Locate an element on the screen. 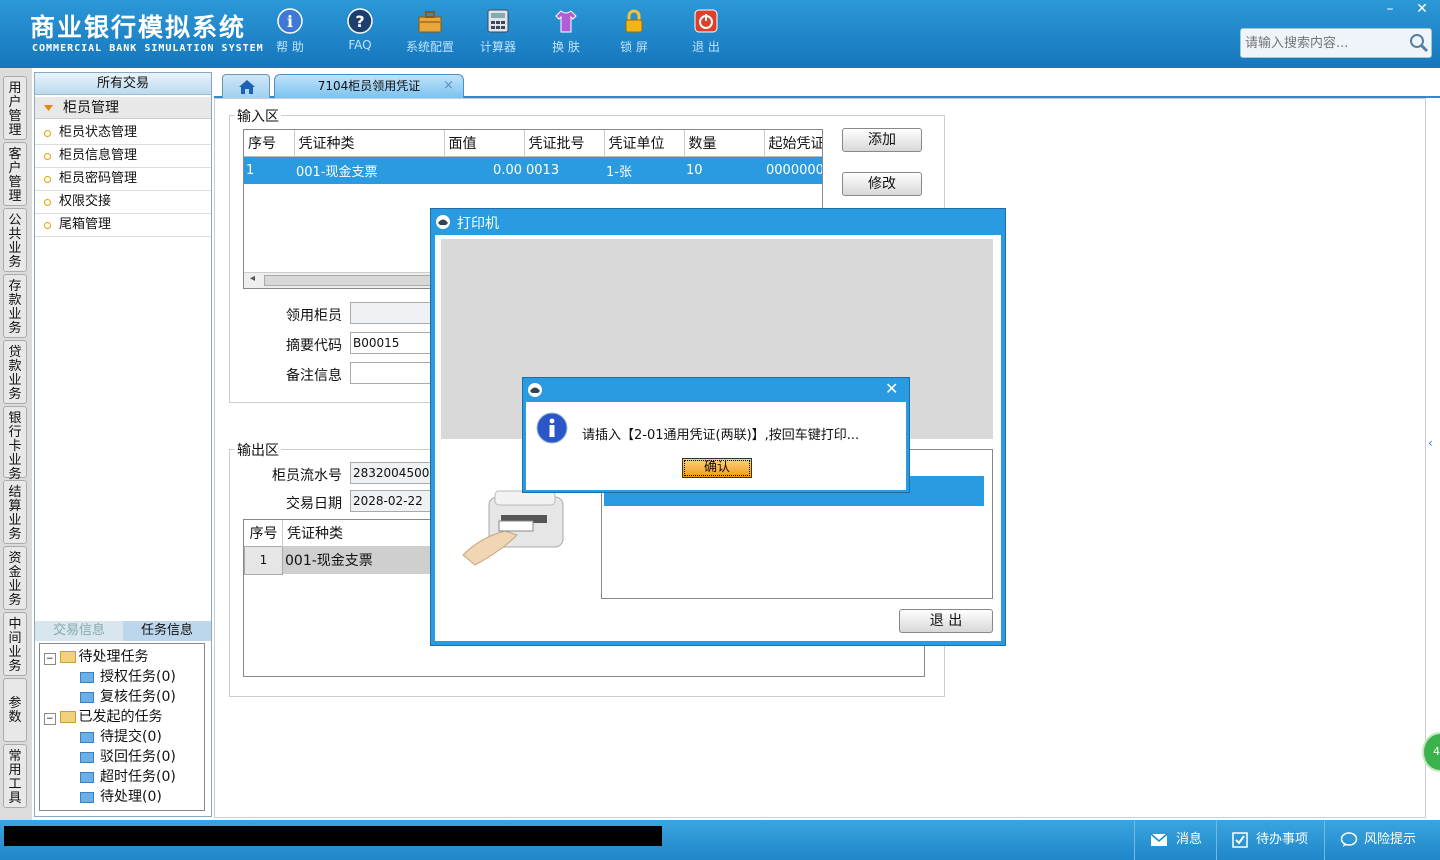 The image size is (1440, 860). serial-no-field: 28320045000 is located at coordinates (391, 473).